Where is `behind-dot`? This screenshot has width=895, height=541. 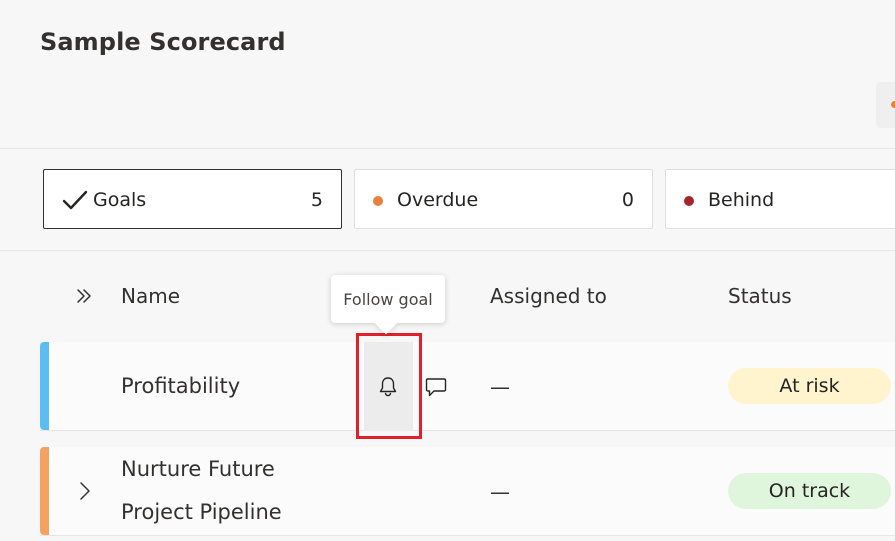
behind-dot is located at coordinates (689, 201).